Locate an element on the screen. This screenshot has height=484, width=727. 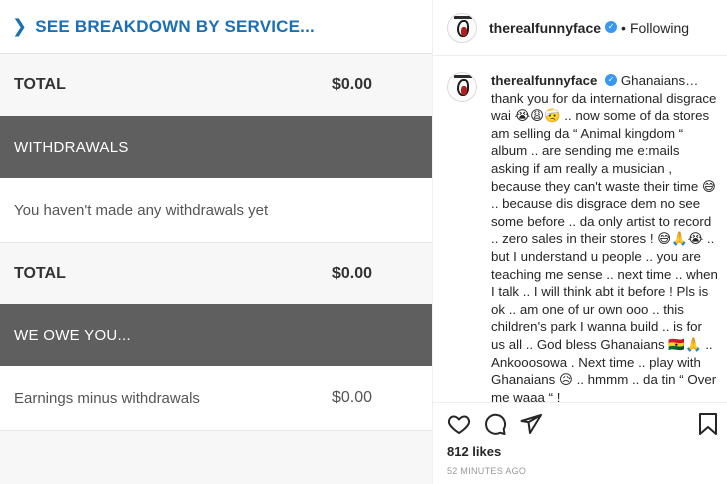
no-withdrawals-row: You haven't made any withdrawals yet is located at coordinates (216, 210).